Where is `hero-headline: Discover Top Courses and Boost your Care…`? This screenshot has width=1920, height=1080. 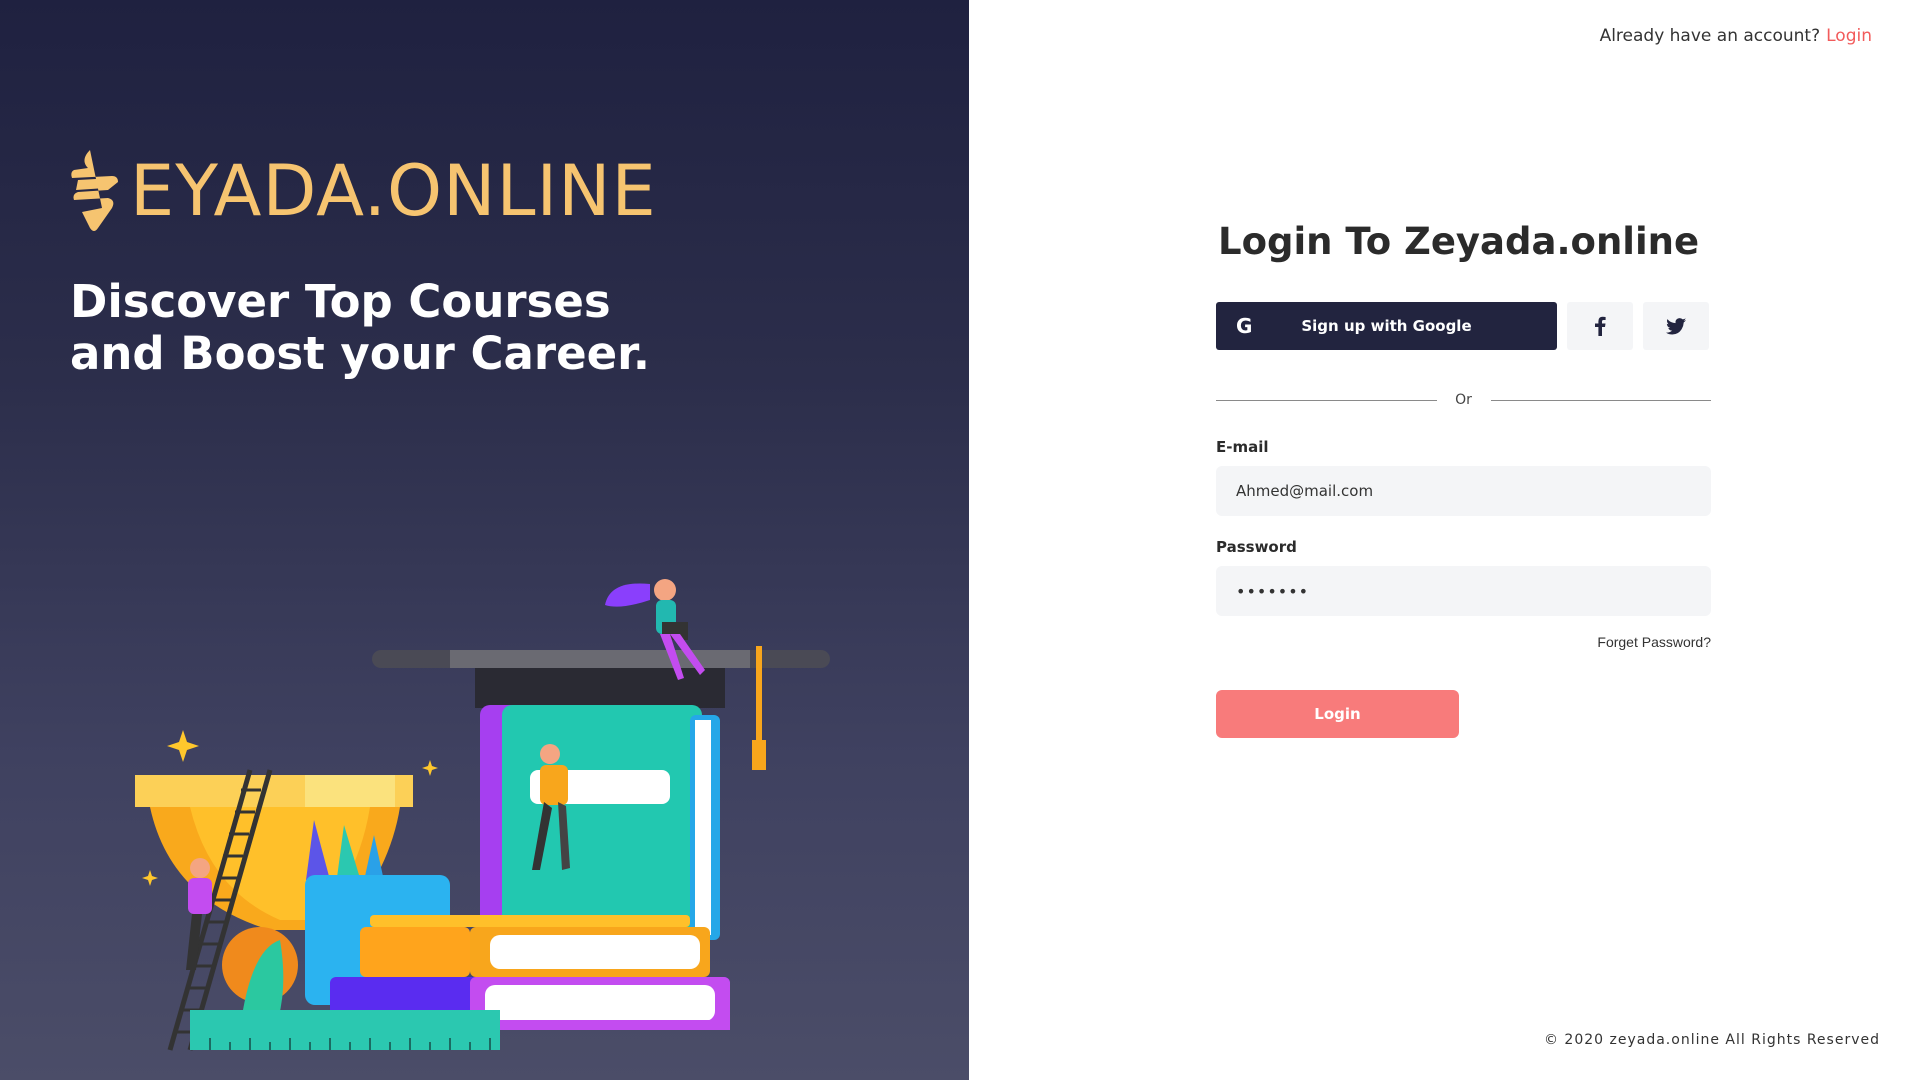
hero-headline: Discover Top Courses and Boost your Care… is located at coordinates (420, 328).